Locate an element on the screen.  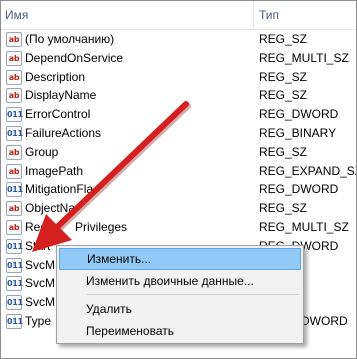
value-row: ab Description REG_SZ is located at coordinates (178, 77).